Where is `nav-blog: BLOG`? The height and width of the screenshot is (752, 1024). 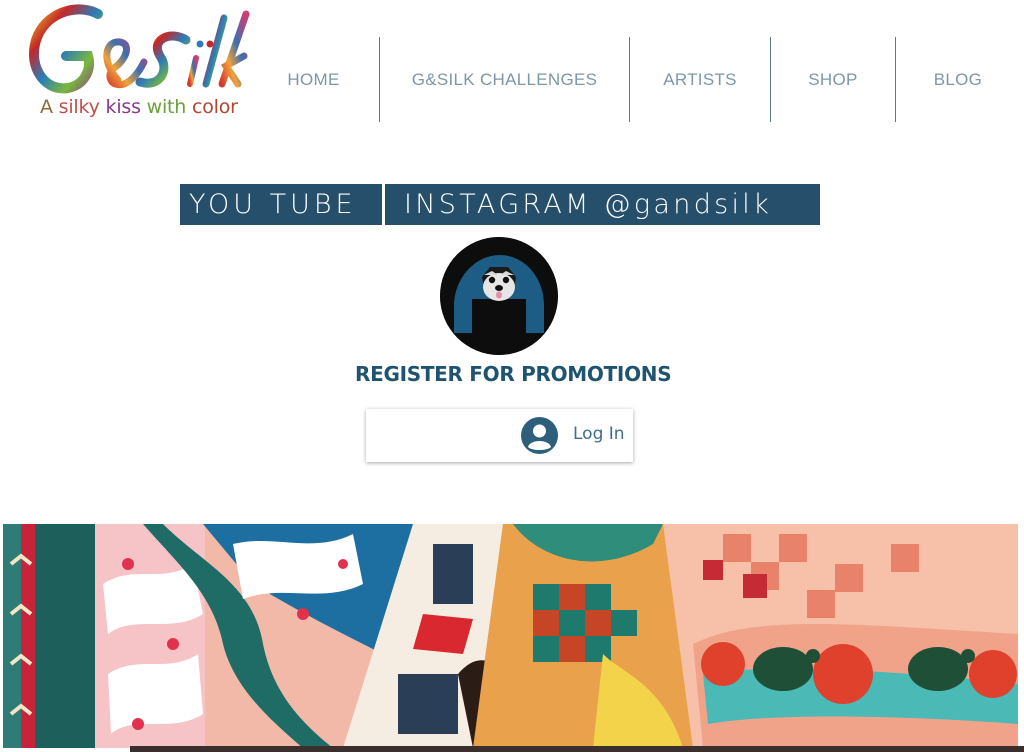
nav-blog: BLOG is located at coordinates (958, 79).